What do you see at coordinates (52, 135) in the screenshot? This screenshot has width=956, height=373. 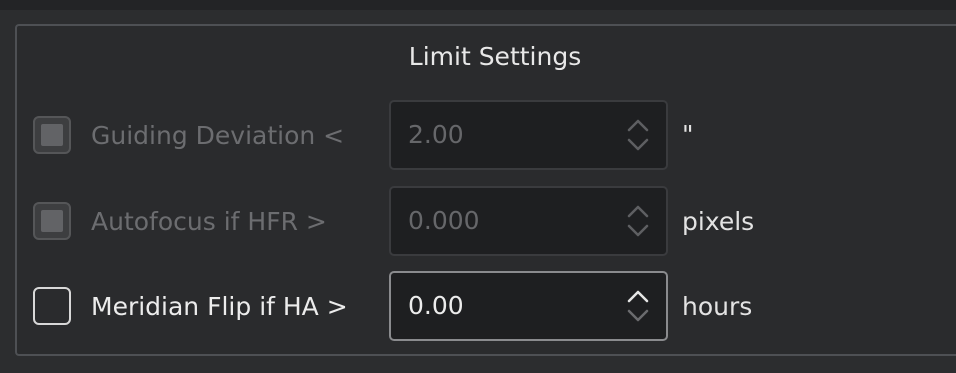 I see `guiding-deviation-checkbox` at bounding box center [52, 135].